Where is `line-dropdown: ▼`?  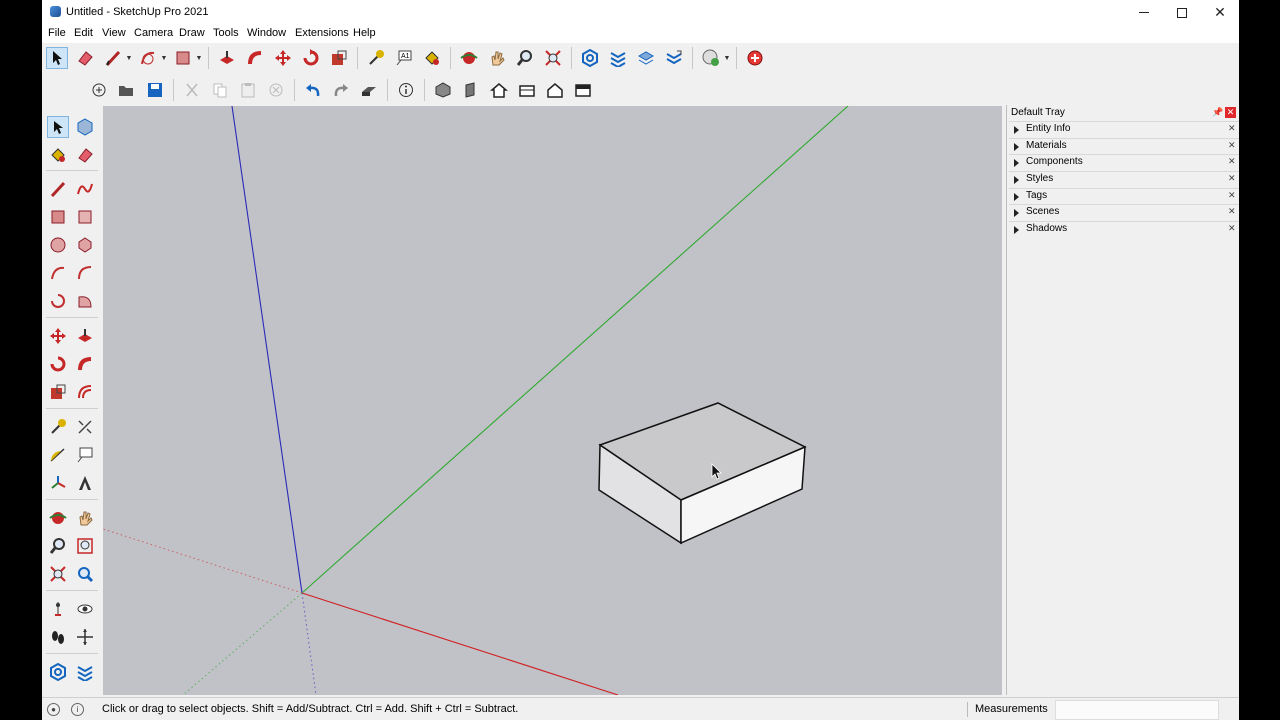
line-dropdown: ▼ is located at coordinates (129, 58).